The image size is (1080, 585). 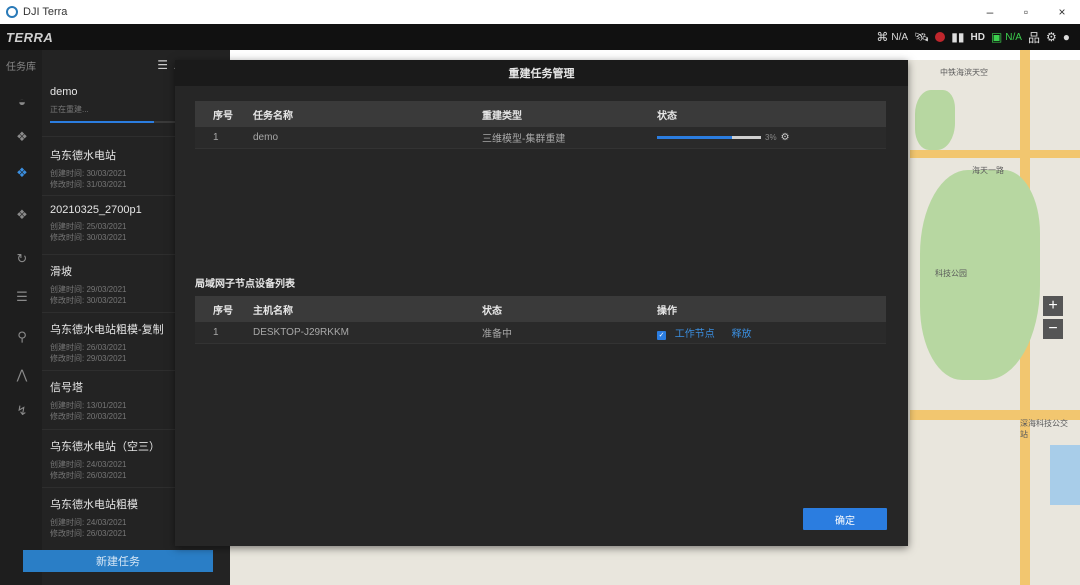 What do you see at coordinates (22, 136) in the screenshot?
I see `stack-icon: ❖` at bounding box center [22, 136].